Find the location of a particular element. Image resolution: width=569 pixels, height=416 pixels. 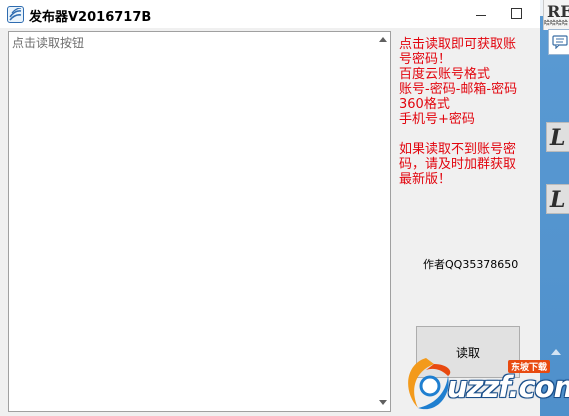

author-label: 作者QQ35378650 is located at coordinates (471, 264).